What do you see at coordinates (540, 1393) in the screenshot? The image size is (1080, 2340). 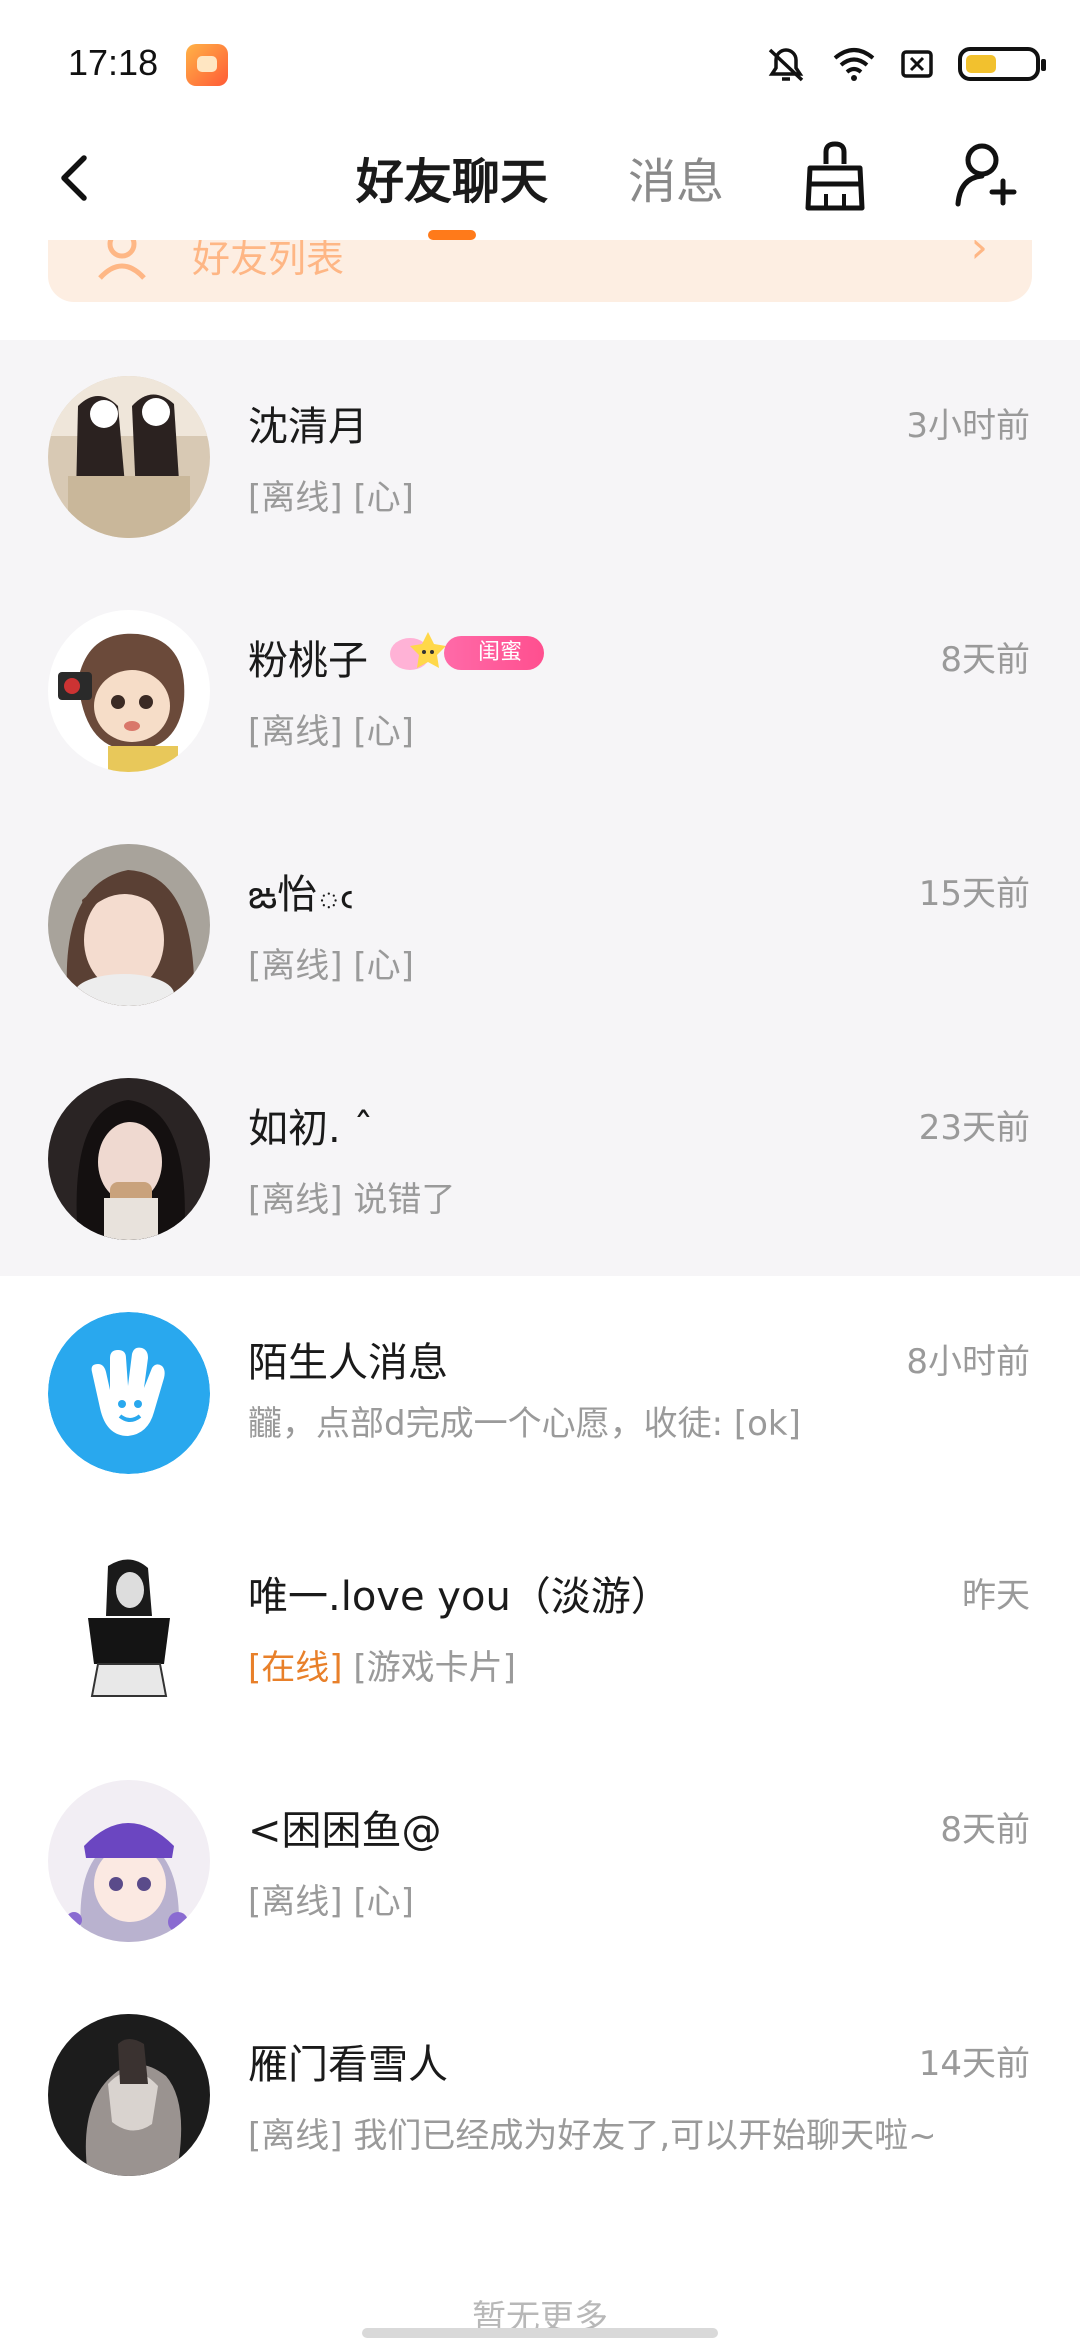 I see `chat-row: 陌生人消息 8小时前 龖，点部d完成一个心愿，收徒: [ok]` at bounding box center [540, 1393].